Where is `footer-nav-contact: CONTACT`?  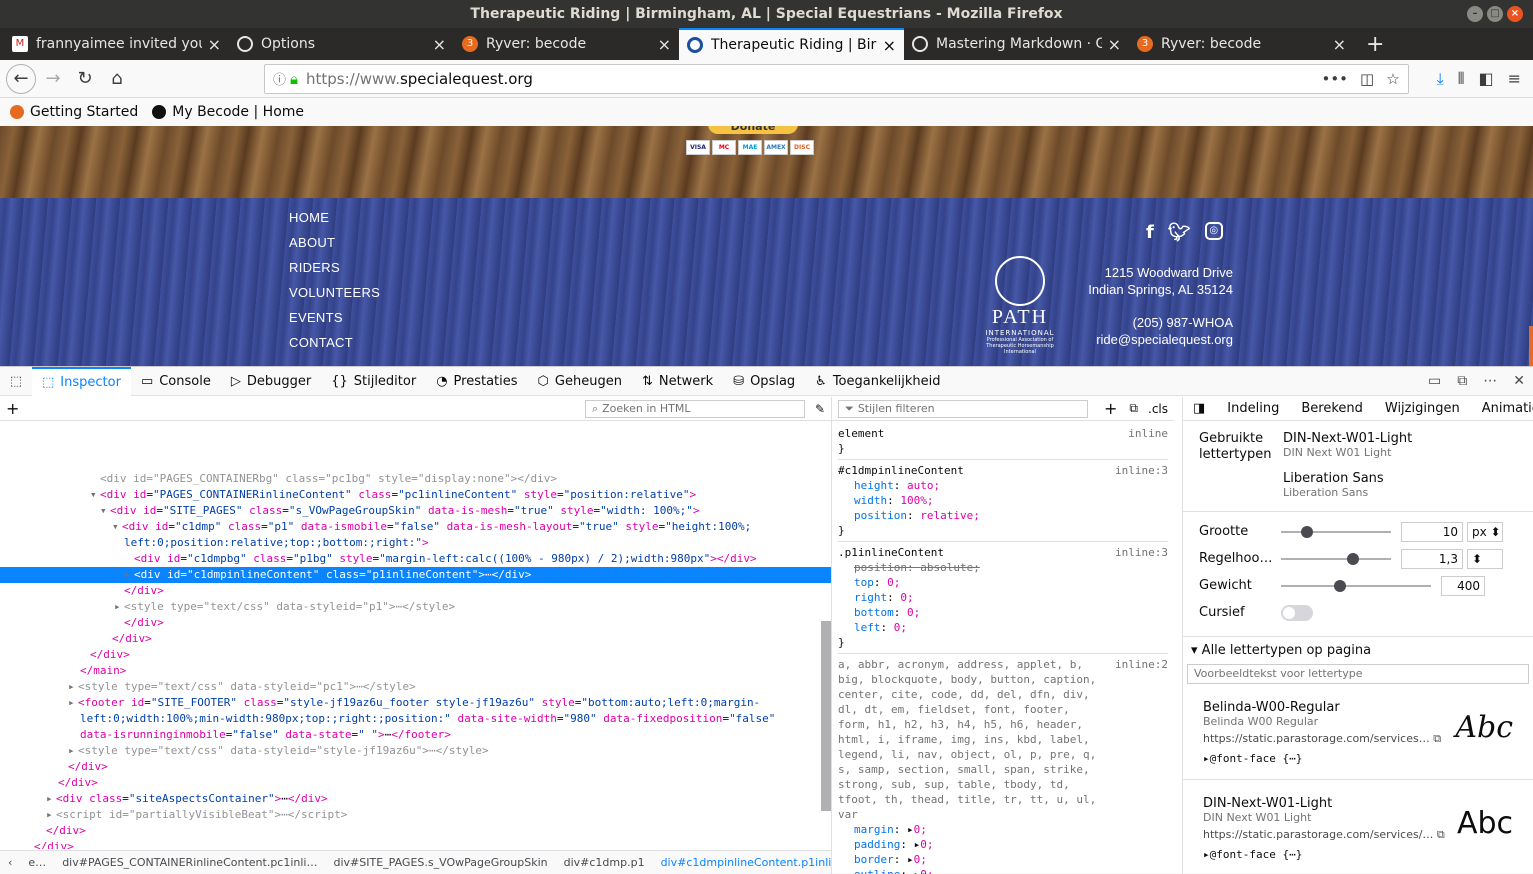 footer-nav-contact: CONTACT is located at coordinates (334, 343).